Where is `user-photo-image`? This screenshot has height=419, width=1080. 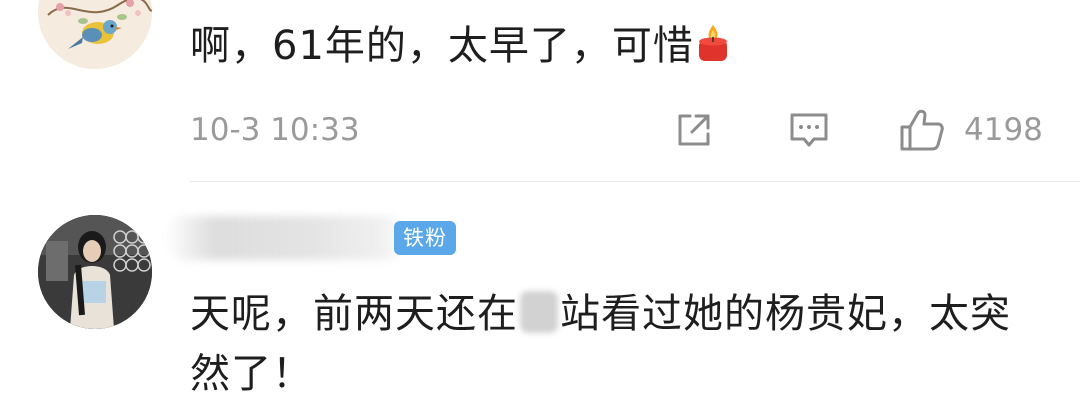 user-photo-image is located at coordinates (95, 272).